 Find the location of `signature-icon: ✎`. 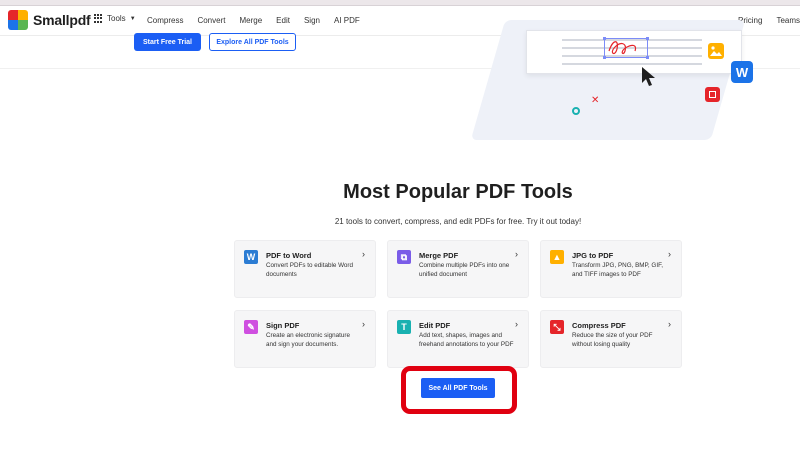

signature-icon: ✎ is located at coordinates (251, 327).